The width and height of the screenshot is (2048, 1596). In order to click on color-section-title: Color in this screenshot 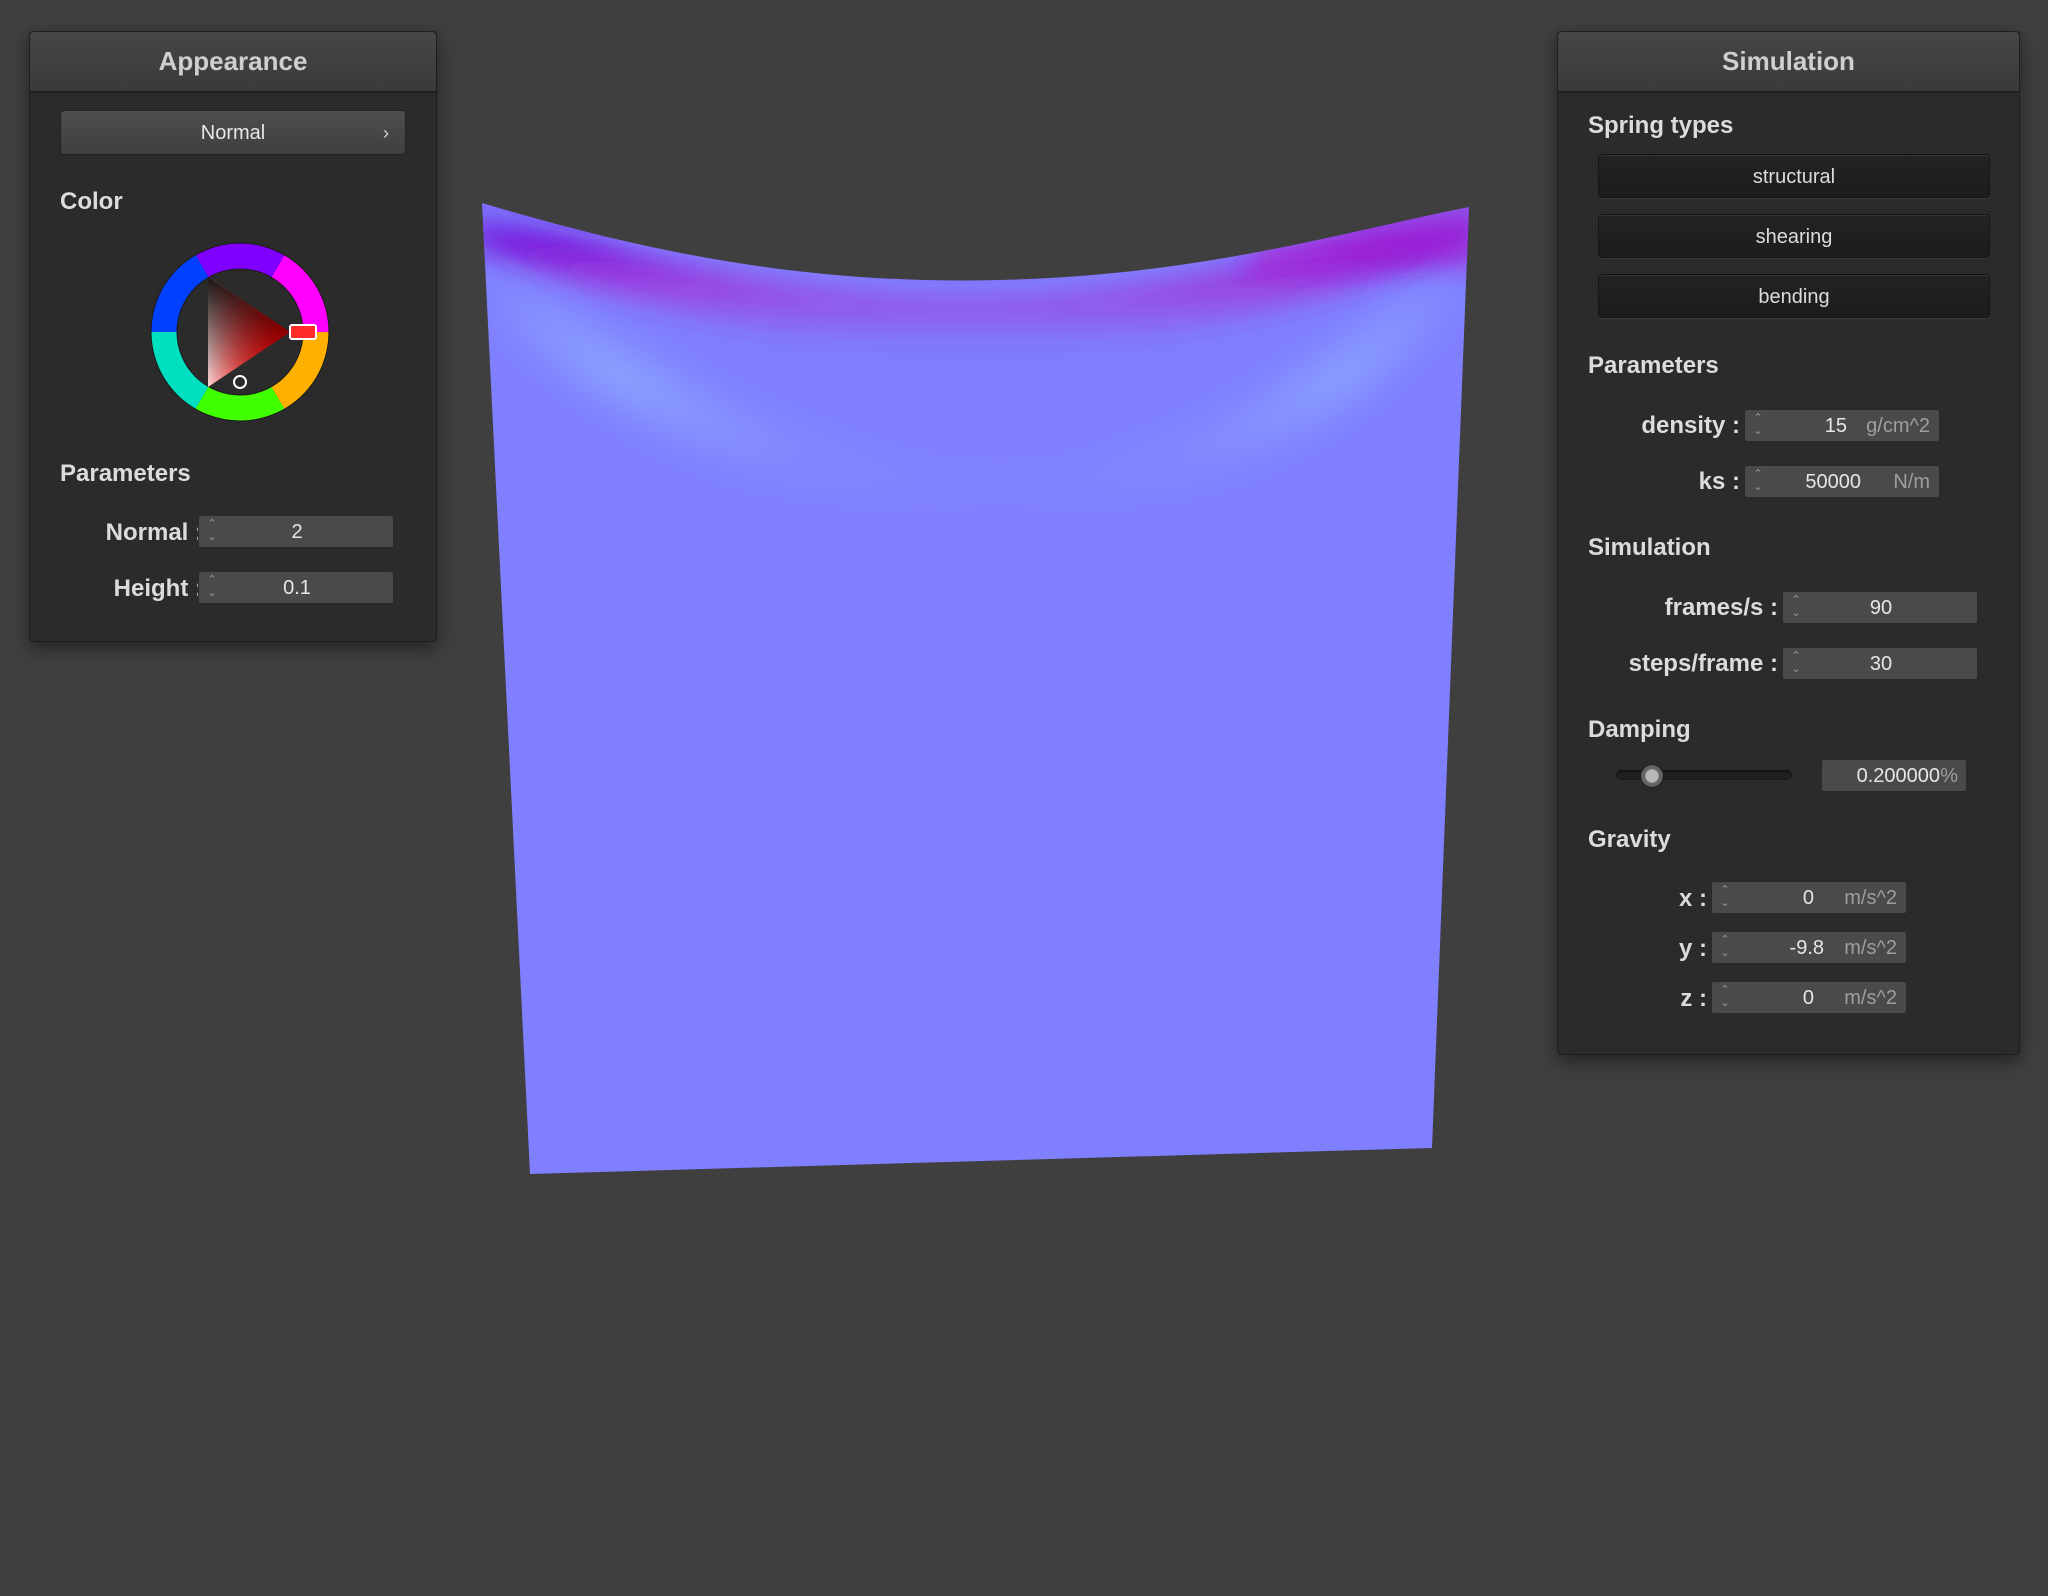, I will do `click(91, 201)`.